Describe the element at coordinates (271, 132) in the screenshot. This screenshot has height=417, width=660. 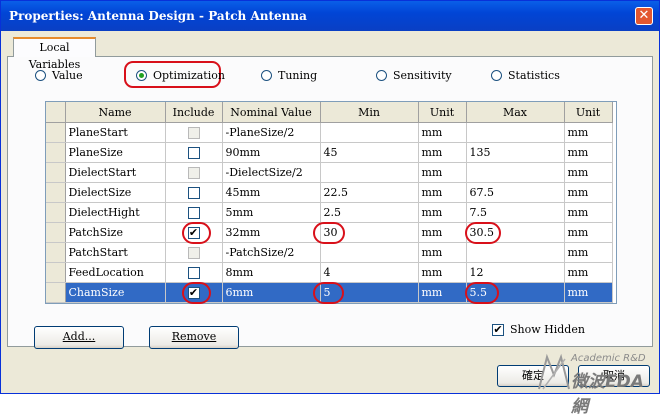
I see `nominal-cell: -PlaneSize/2` at that location.